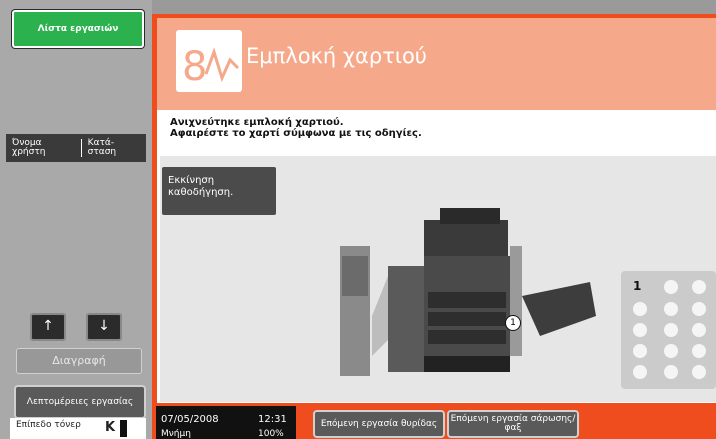  I want to click on datetime-panel: 07/05/2008 12:31 Μνήμη 100%, so click(226, 422).